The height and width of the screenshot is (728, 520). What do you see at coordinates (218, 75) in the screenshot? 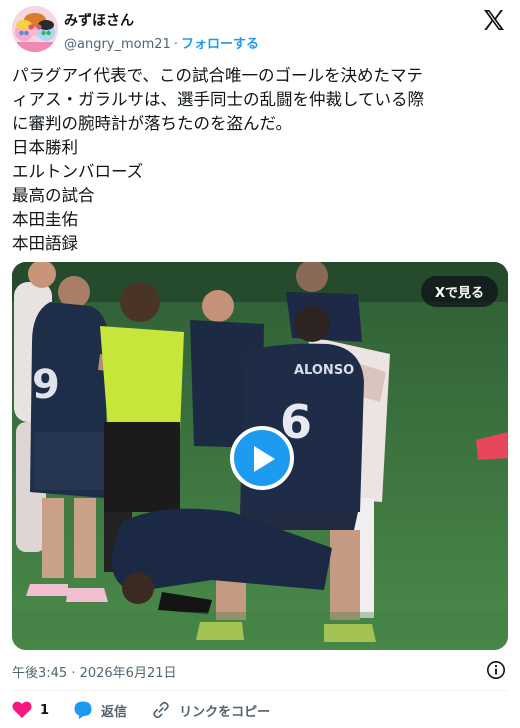
I see `tweet-line: パラグアイ代表で、この試合唯一のゴールを決めたマテ` at bounding box center [218, 75].